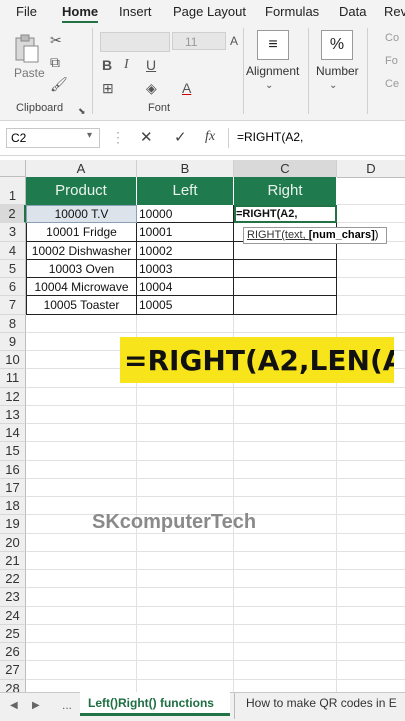 The height and width of the screenshot is (721, 405). I want to click on watermark: SKcomputerTech, so click(174, 522).